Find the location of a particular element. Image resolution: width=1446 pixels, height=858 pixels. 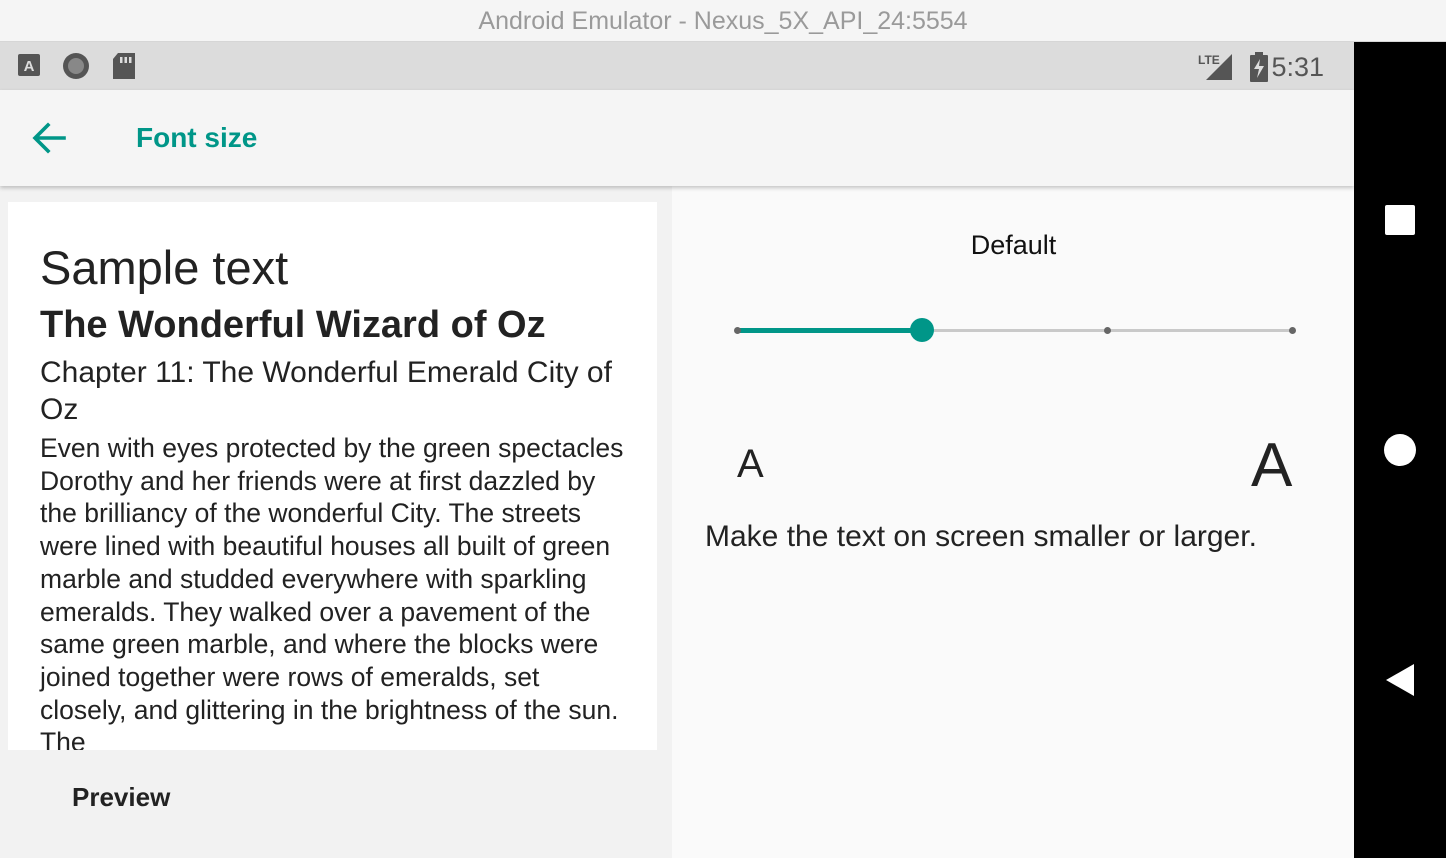

nav-back-button is located at coordinates (1400, 682).